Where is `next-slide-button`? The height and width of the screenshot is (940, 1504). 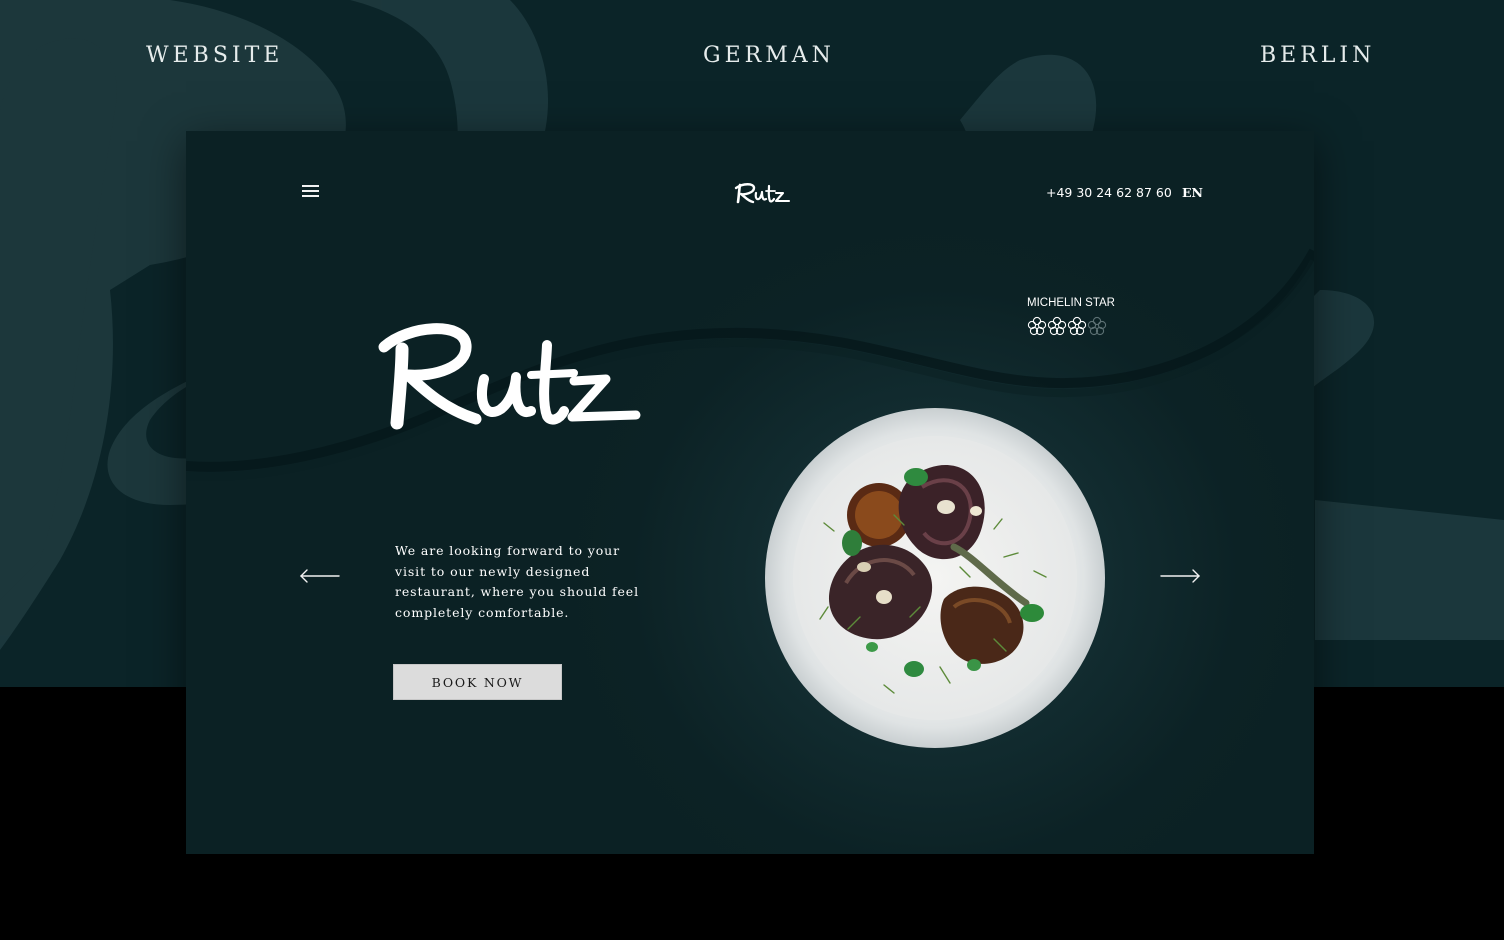 next-slide-button is located at coordinates (1180, 576).